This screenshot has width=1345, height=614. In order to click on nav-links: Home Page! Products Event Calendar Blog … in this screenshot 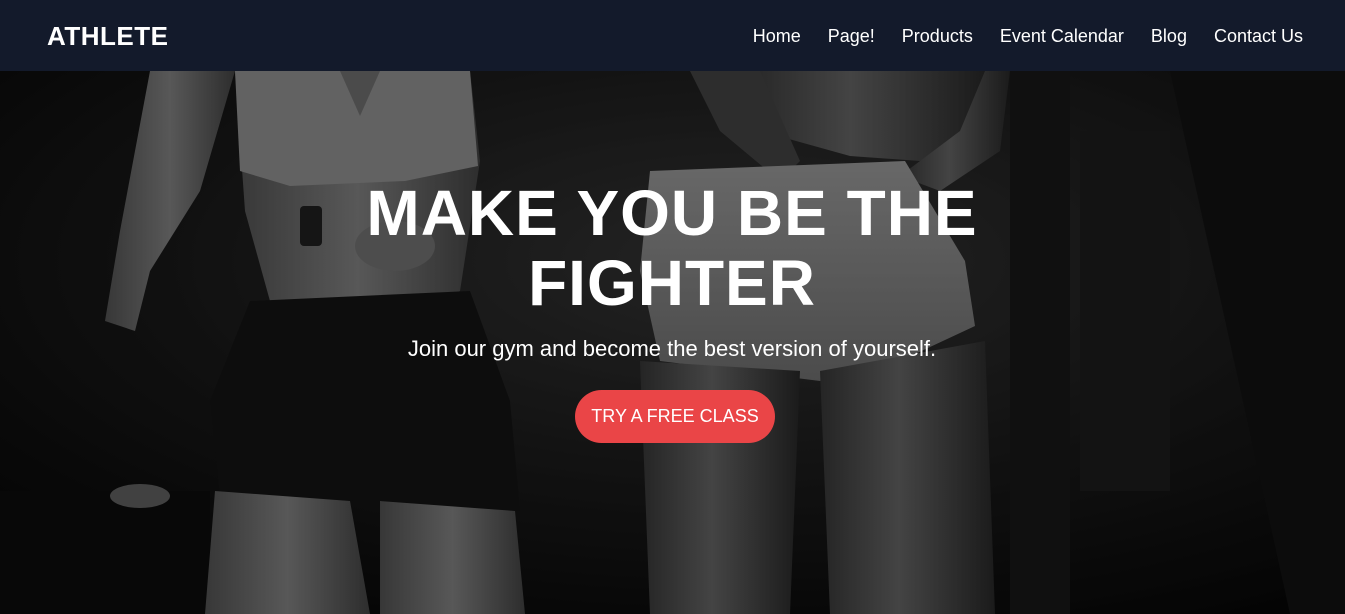, I will do `click(1028, 36)`.